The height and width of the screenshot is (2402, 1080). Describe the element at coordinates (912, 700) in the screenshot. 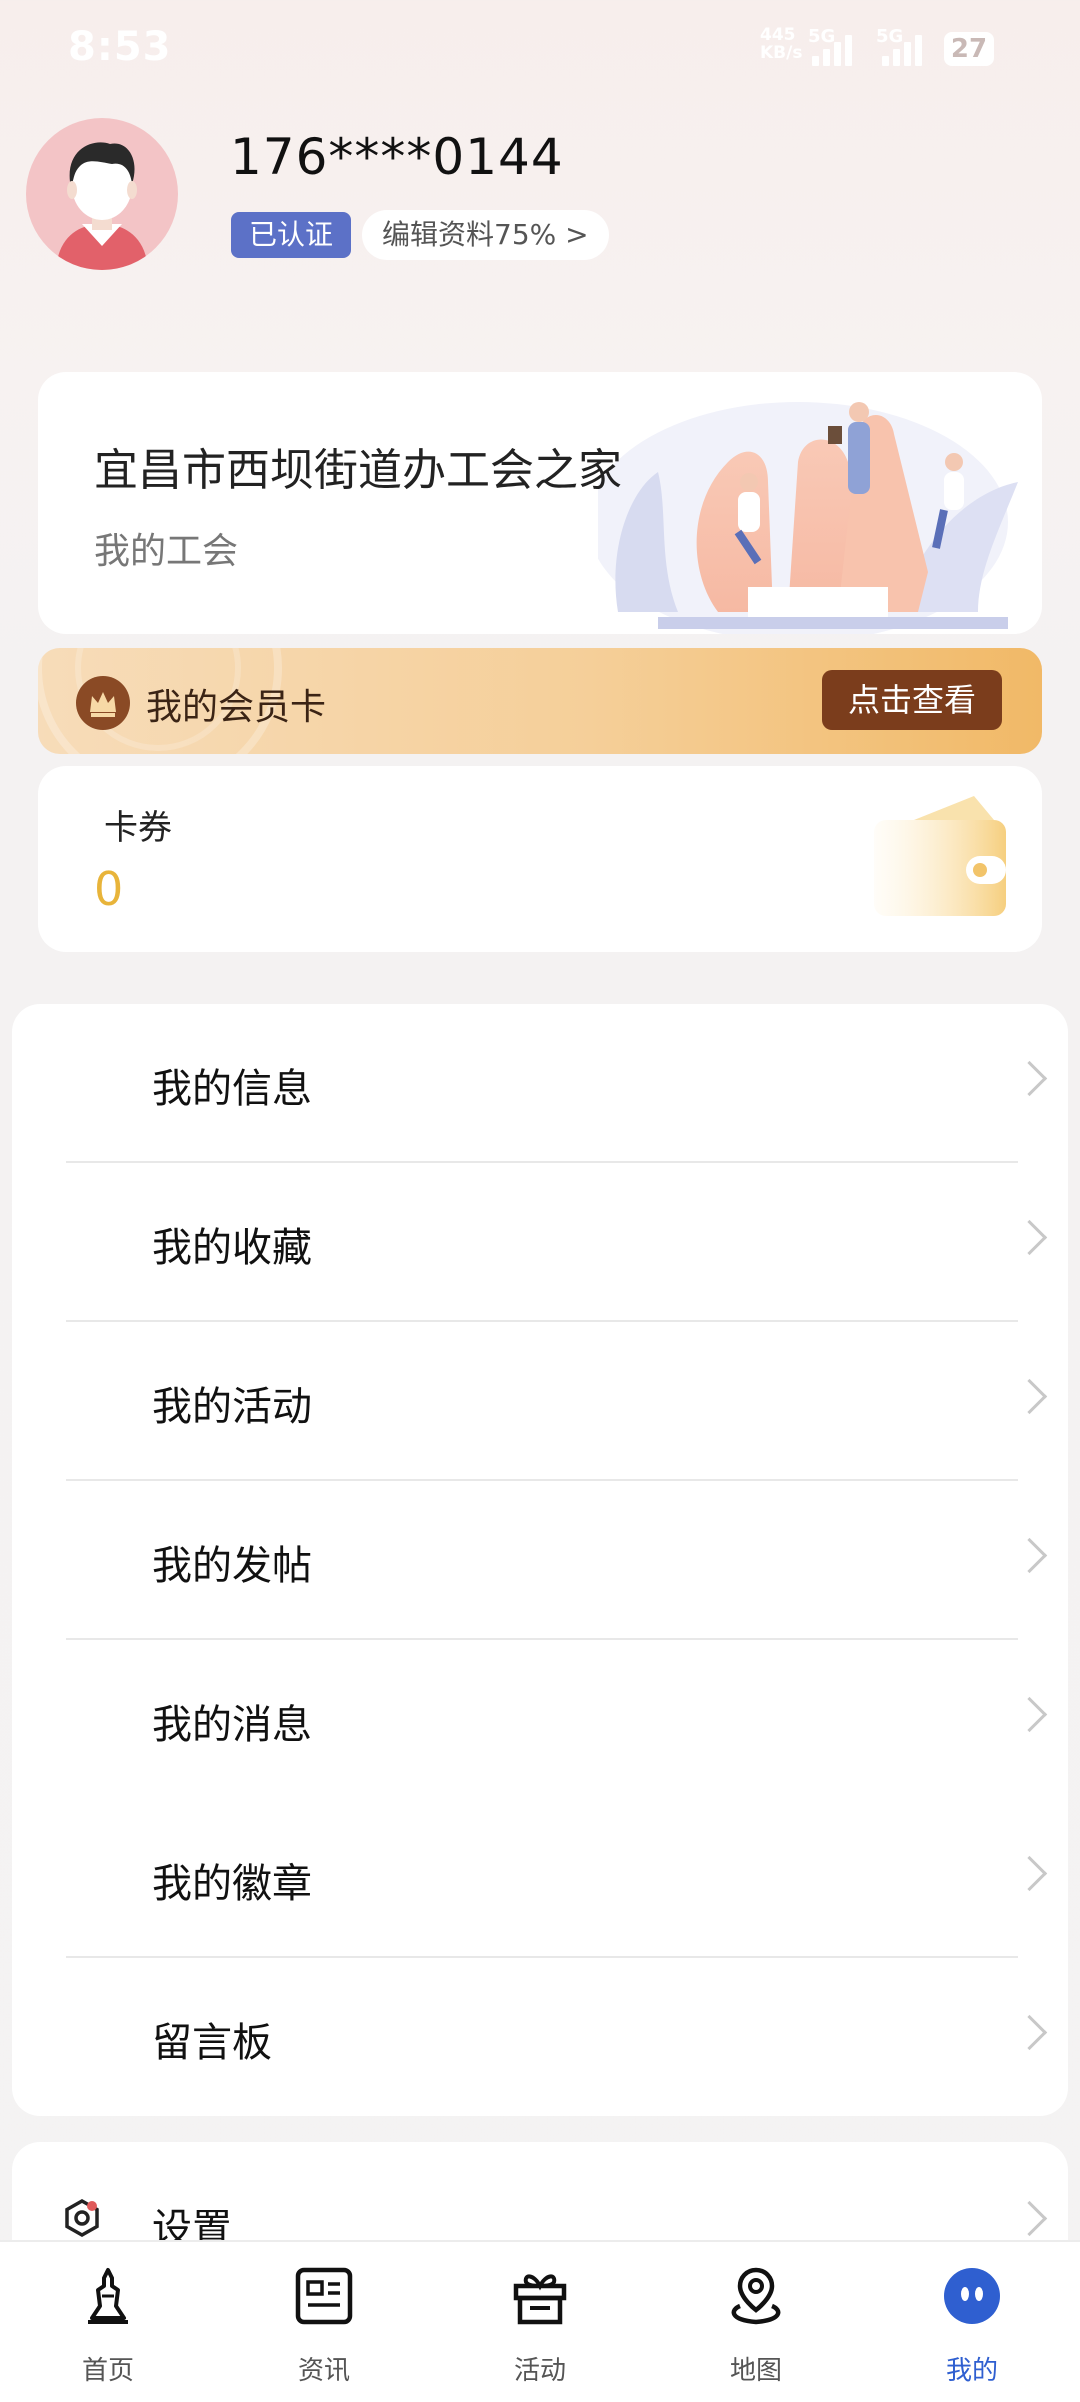

I see `view-member-card-button: 点击查看` at that location.